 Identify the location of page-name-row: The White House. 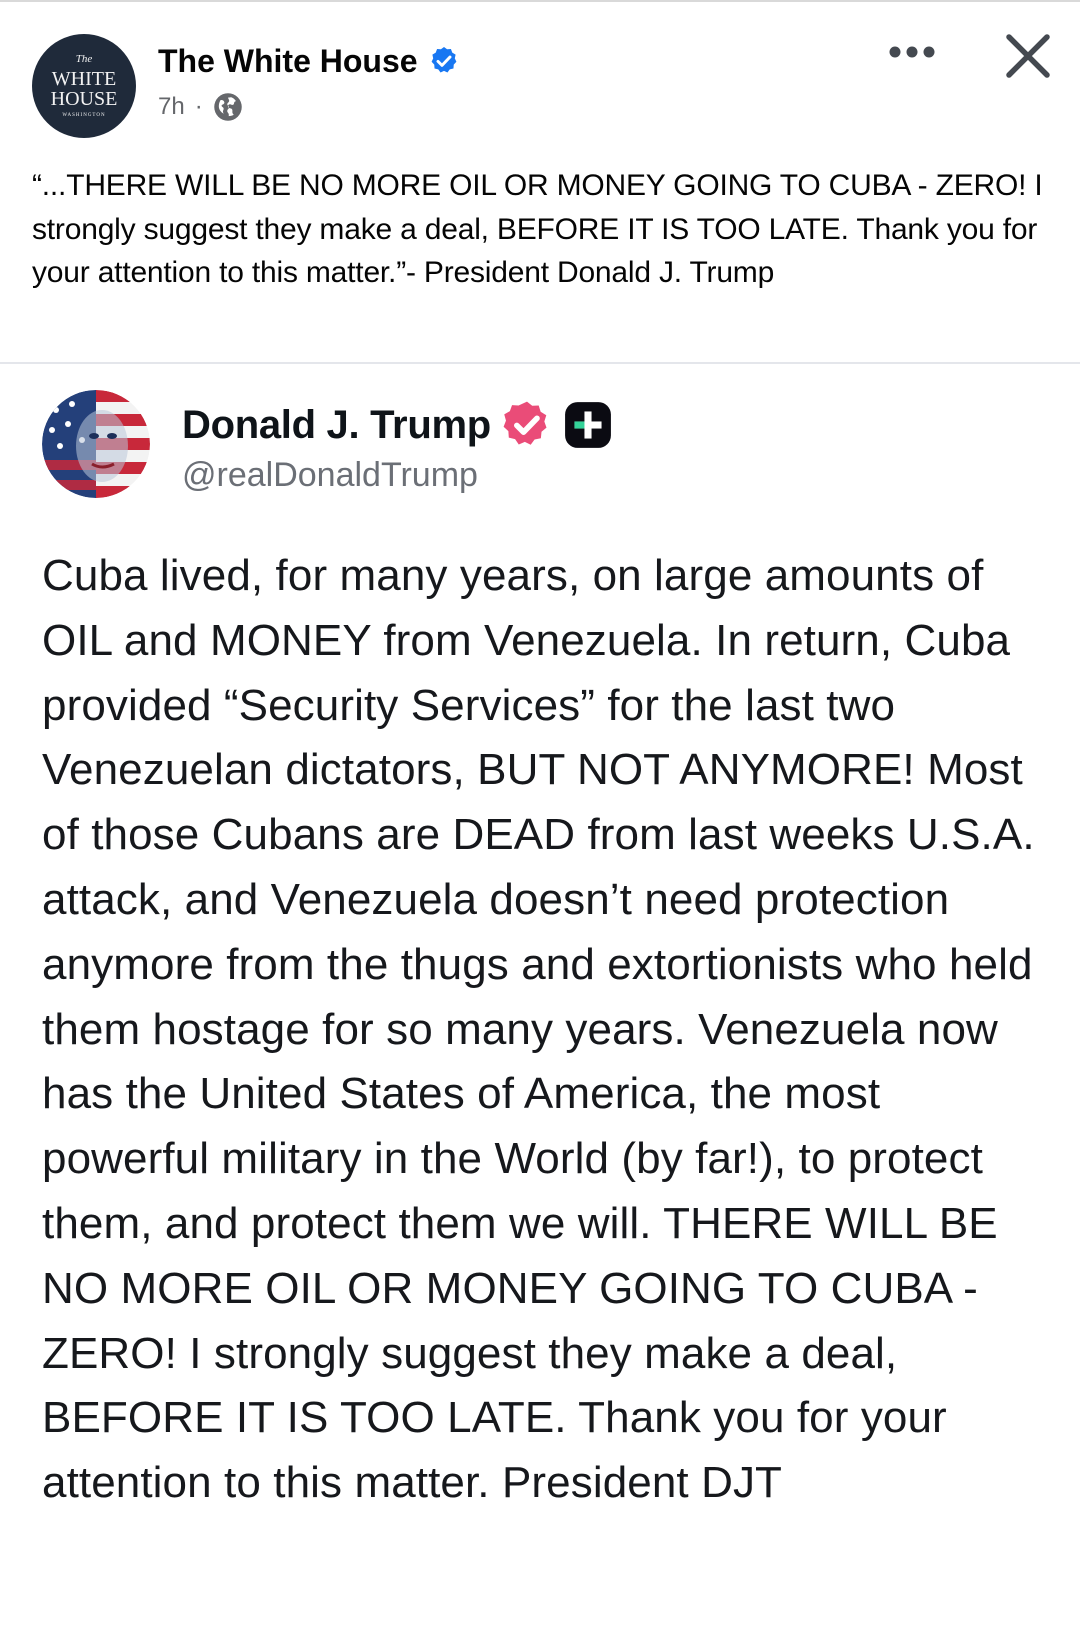
(309, 61).